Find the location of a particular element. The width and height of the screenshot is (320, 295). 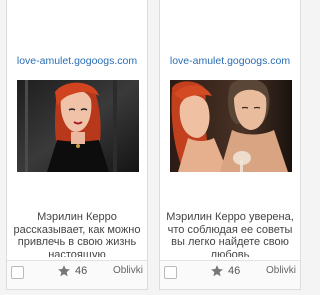

ad-photo-woman-red-hair is located at coordinates (78, 126).